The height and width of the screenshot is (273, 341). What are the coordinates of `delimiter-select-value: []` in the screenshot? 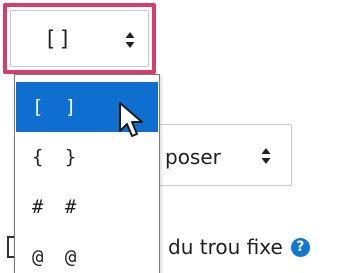 It's located at (59, 39).